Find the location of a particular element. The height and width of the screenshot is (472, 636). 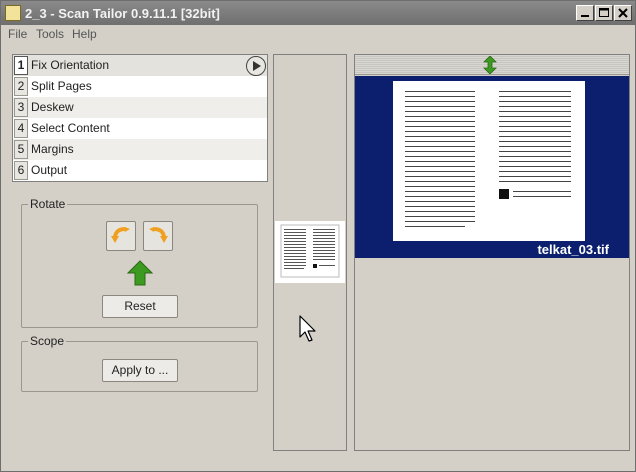

stage-number: 2 is located at coordinates (21, 86).